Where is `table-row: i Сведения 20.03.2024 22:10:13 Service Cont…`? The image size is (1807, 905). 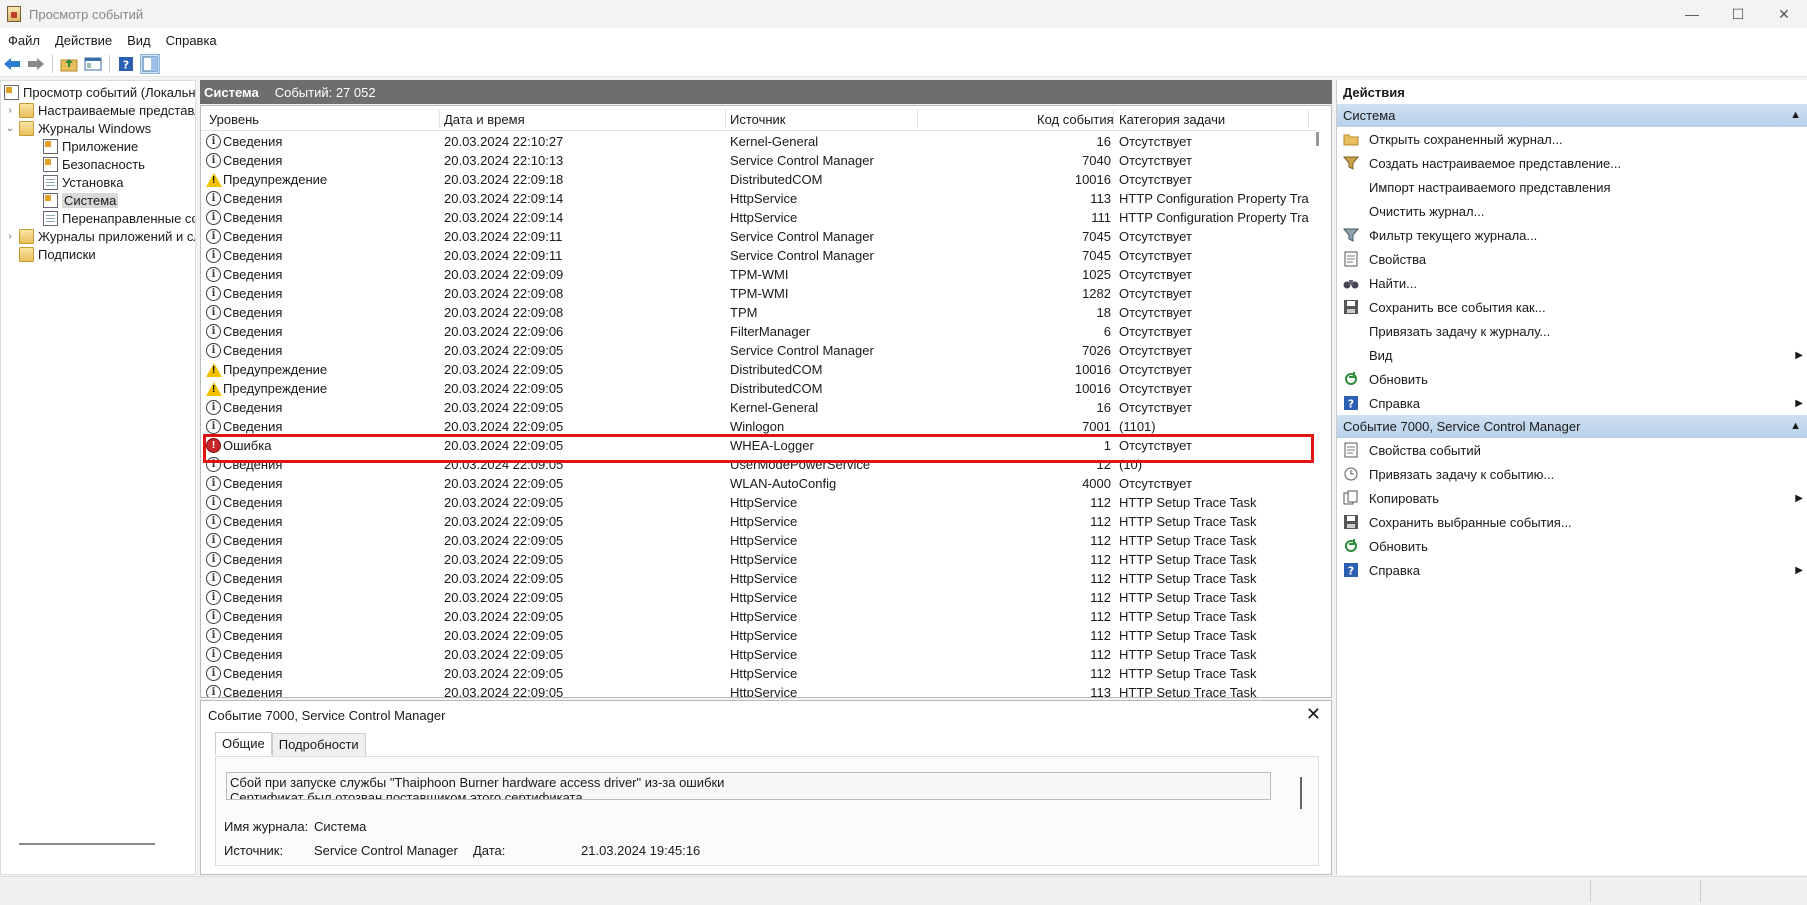 table-row: i Сведения 20.03.2024 22:10:13 Service Cont… is located at coordinates (759, 160).